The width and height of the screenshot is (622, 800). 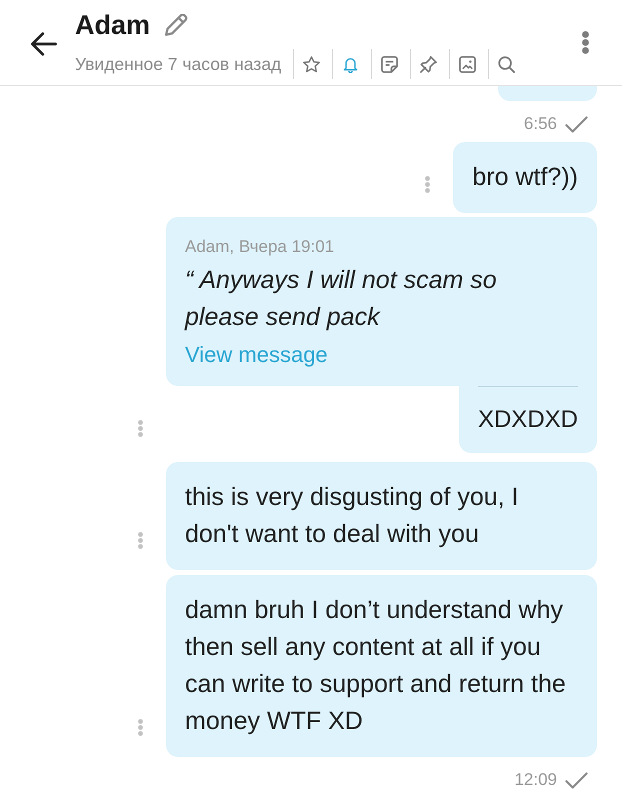 I want to click on more-options-icon, so click(x=585, y=42).